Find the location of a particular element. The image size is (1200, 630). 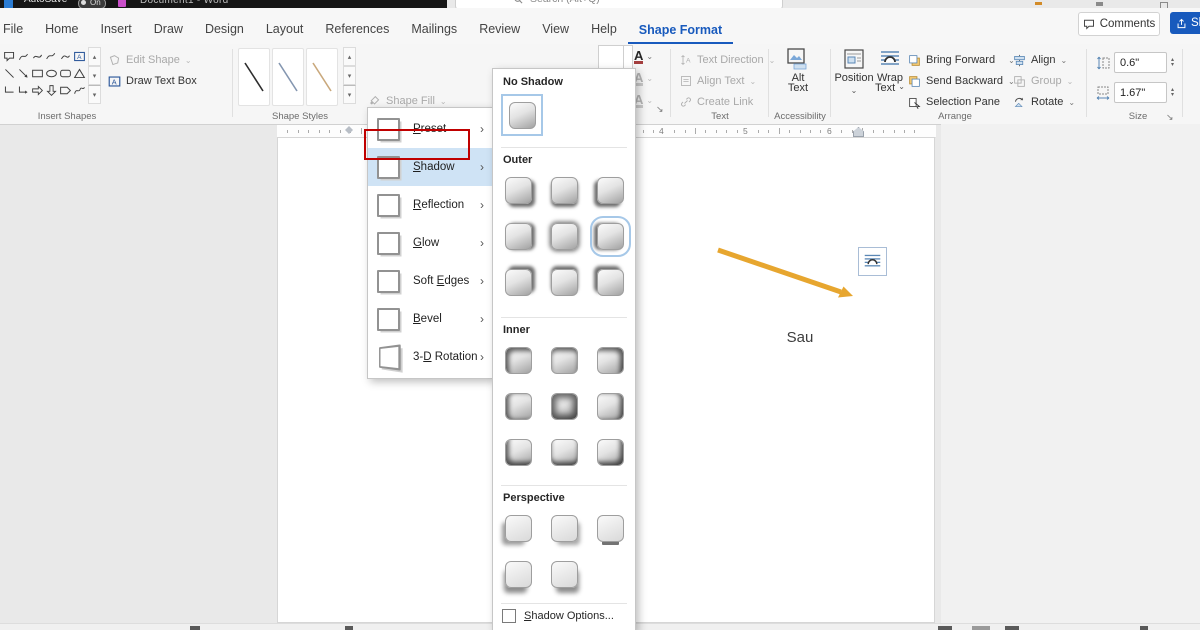

shadow-thumb-offset-bottom is located at coordinates (564, 190).